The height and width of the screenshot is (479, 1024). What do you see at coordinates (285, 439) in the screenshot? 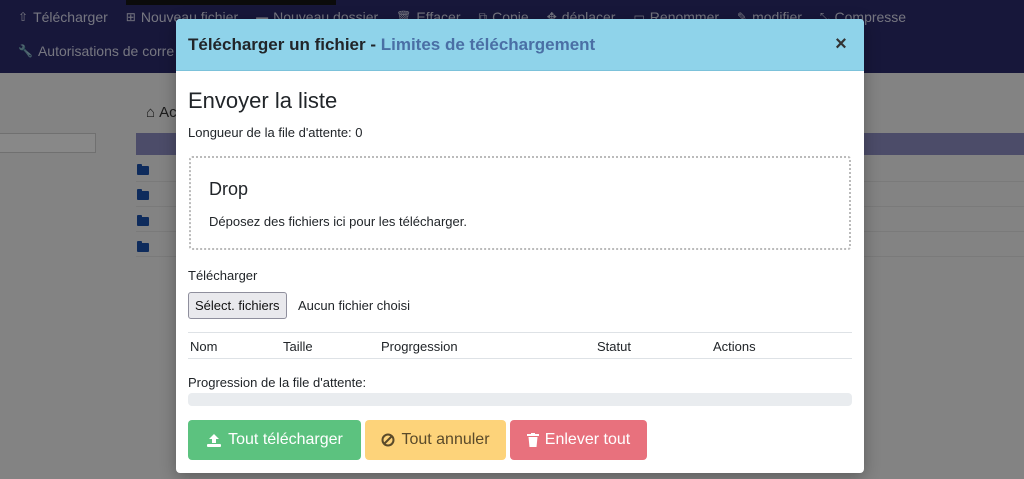
I see `upload-all-label: Tout télécharger` at bounding box center [285, 439].